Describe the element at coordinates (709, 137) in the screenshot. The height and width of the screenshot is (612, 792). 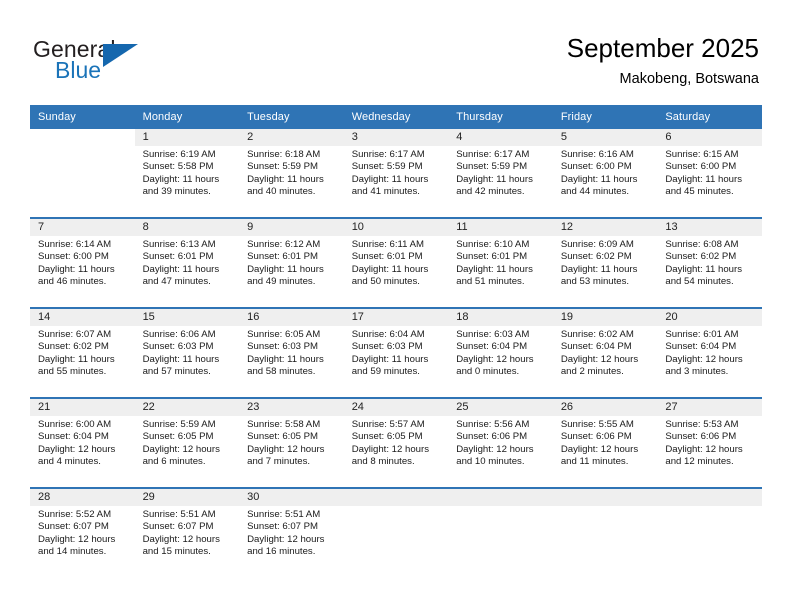
I see `day-number: 6` at that location.